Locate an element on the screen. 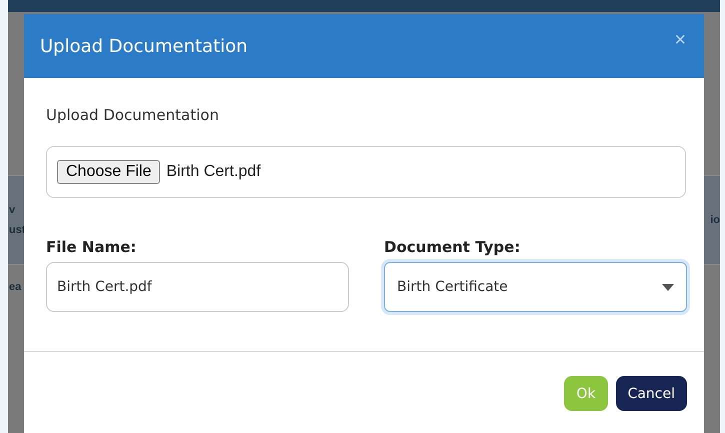 This screenshot has height=433, width=725. field-label: File Name: is located at coordinates (92, 247).